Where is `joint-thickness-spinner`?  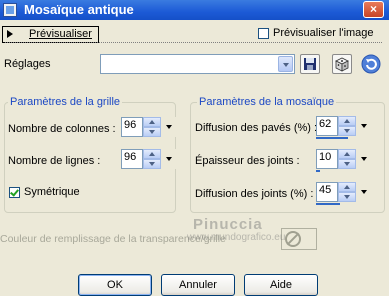
joint-thickness-spinner is located at coordinates (347, 159).